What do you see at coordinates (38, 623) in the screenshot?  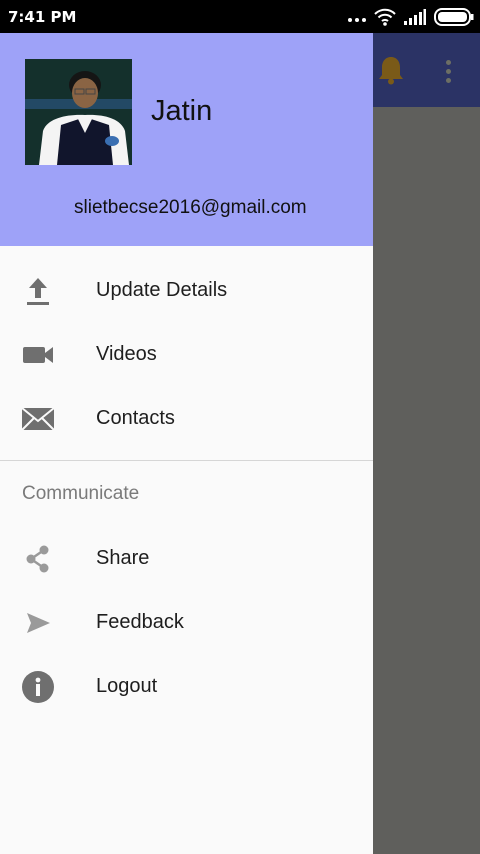 I see `send-icon` at bounding box center [38, 623].